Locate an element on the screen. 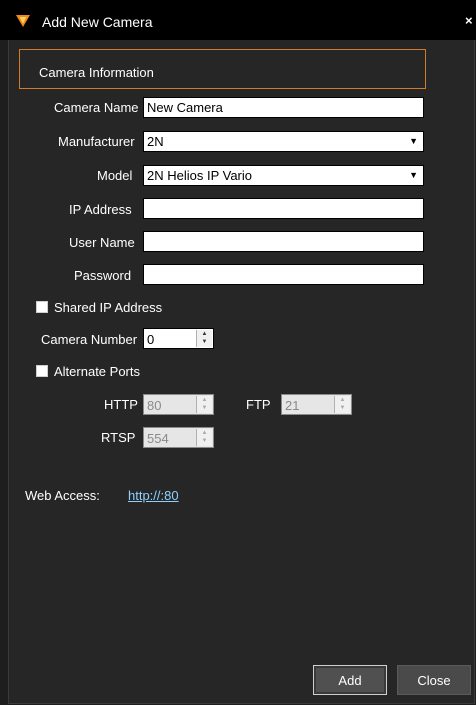 The image size is (476, 705). shared-ip-checkbox is located at coordinates (42, 307).